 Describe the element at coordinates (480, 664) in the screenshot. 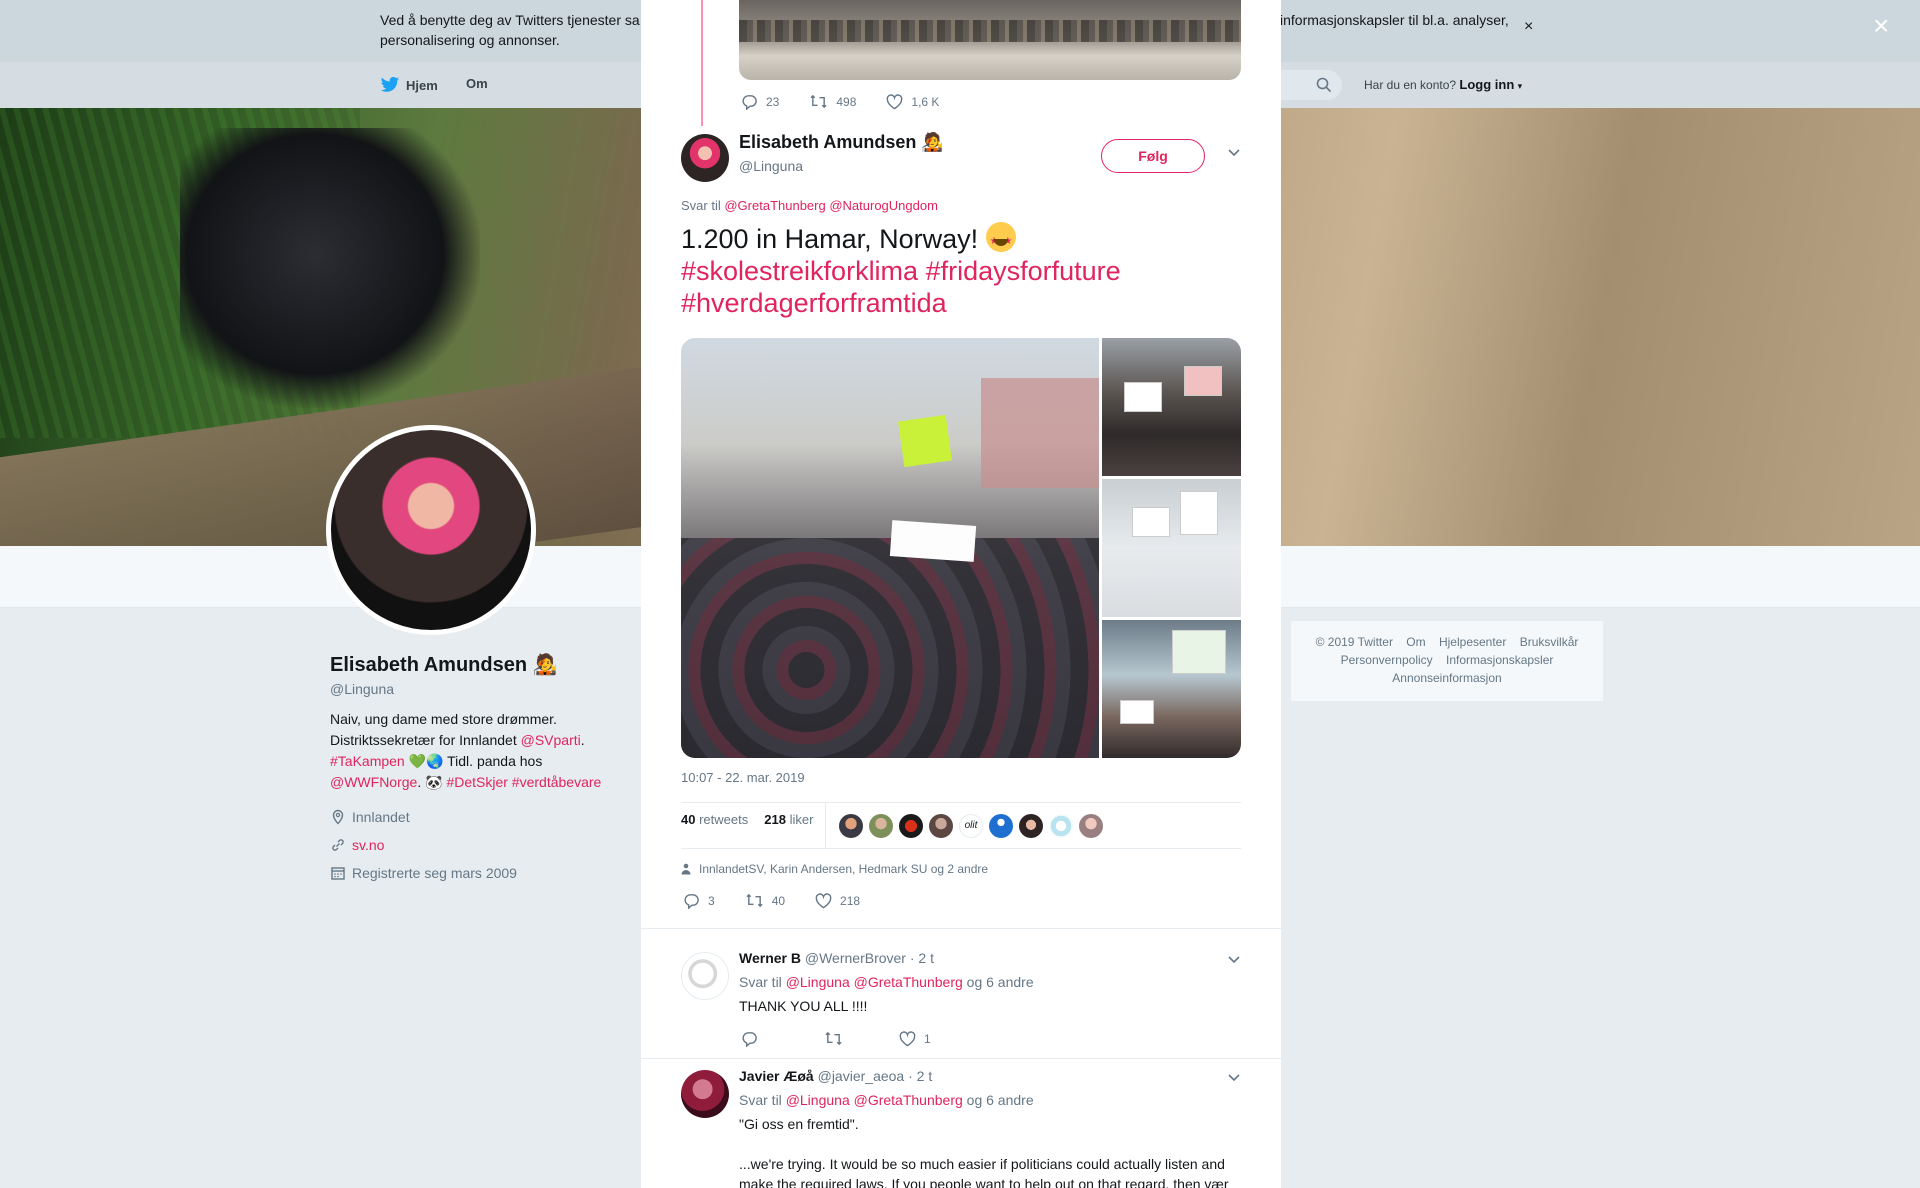

I see `profile-name: Elisabeth Amundsen 🧑‍🎤` at that location.